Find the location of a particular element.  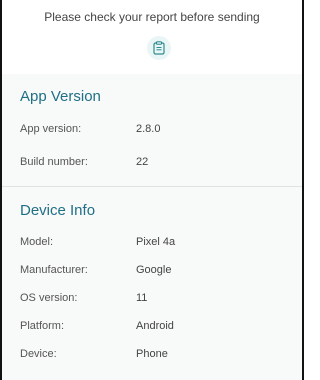

clipboard-icon is located at coordinates (159, 48).